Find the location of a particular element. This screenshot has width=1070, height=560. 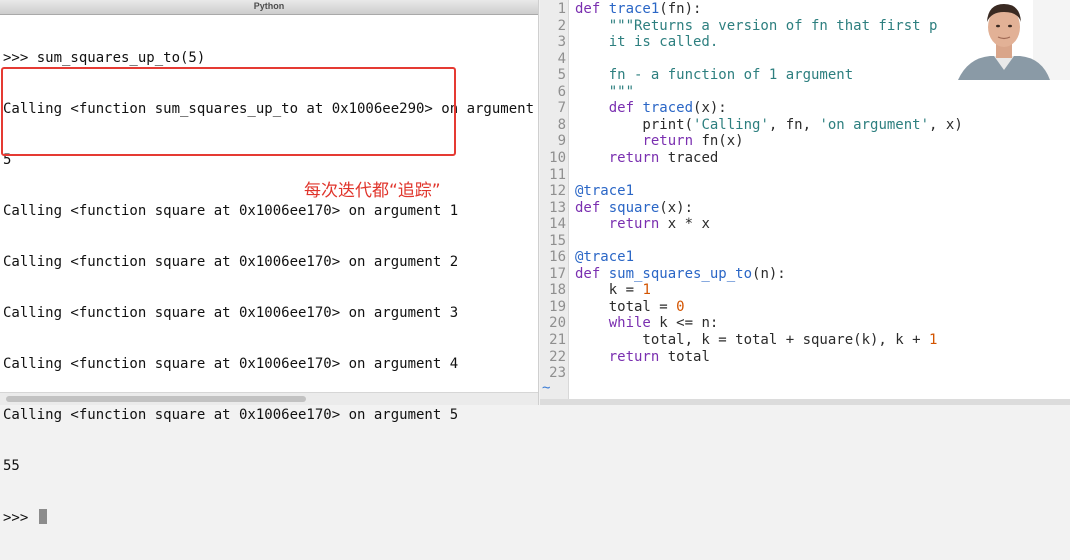

line-number: 19 is located at coordinates (557, 306).